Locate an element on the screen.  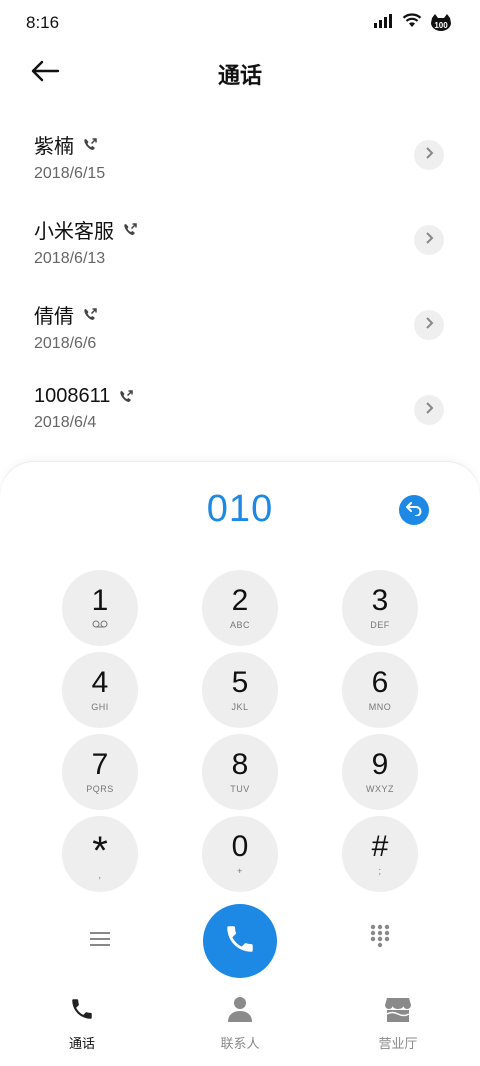
dialpad-icon is located at coordinates (380, 938).